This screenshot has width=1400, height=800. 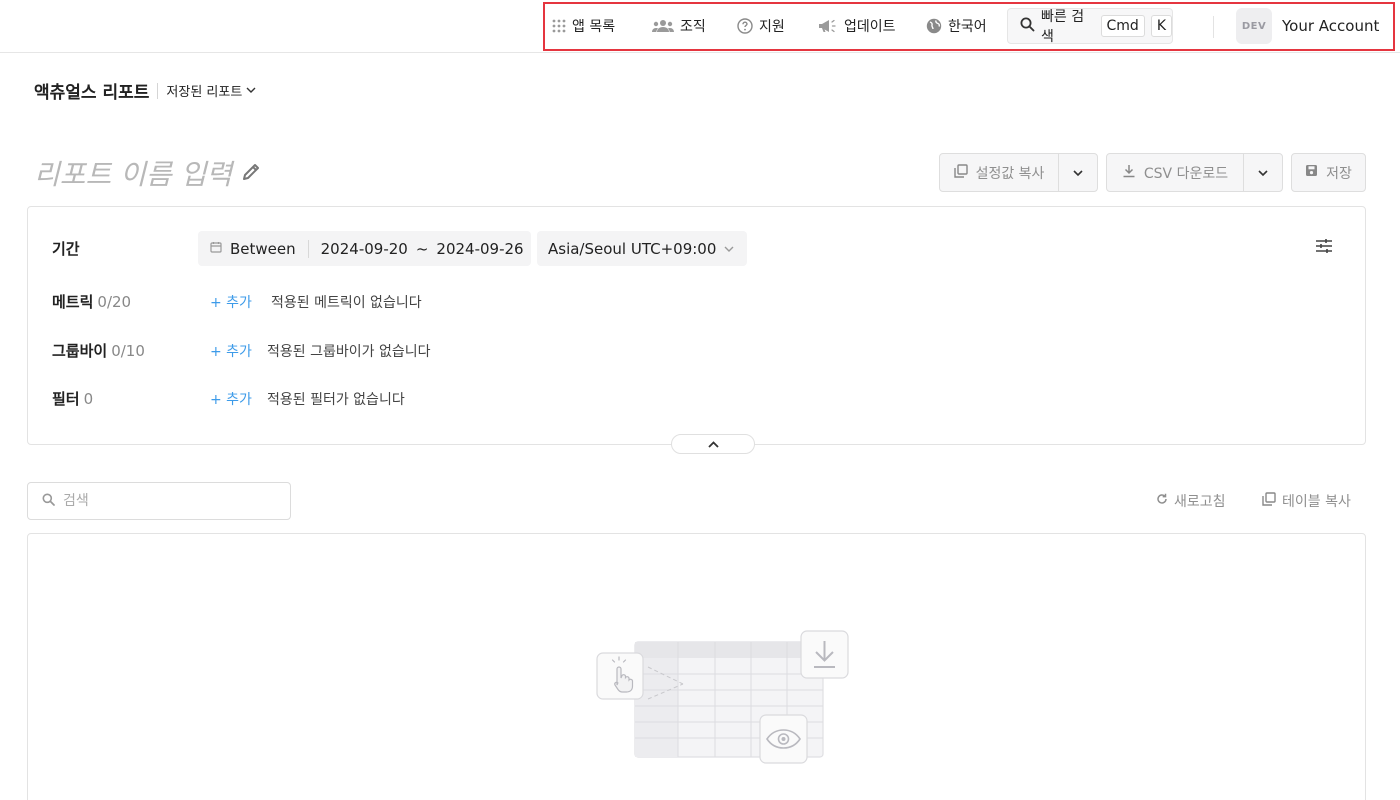 I want to click on refresh-button: 새로고침, so click(x=1191, y=501).